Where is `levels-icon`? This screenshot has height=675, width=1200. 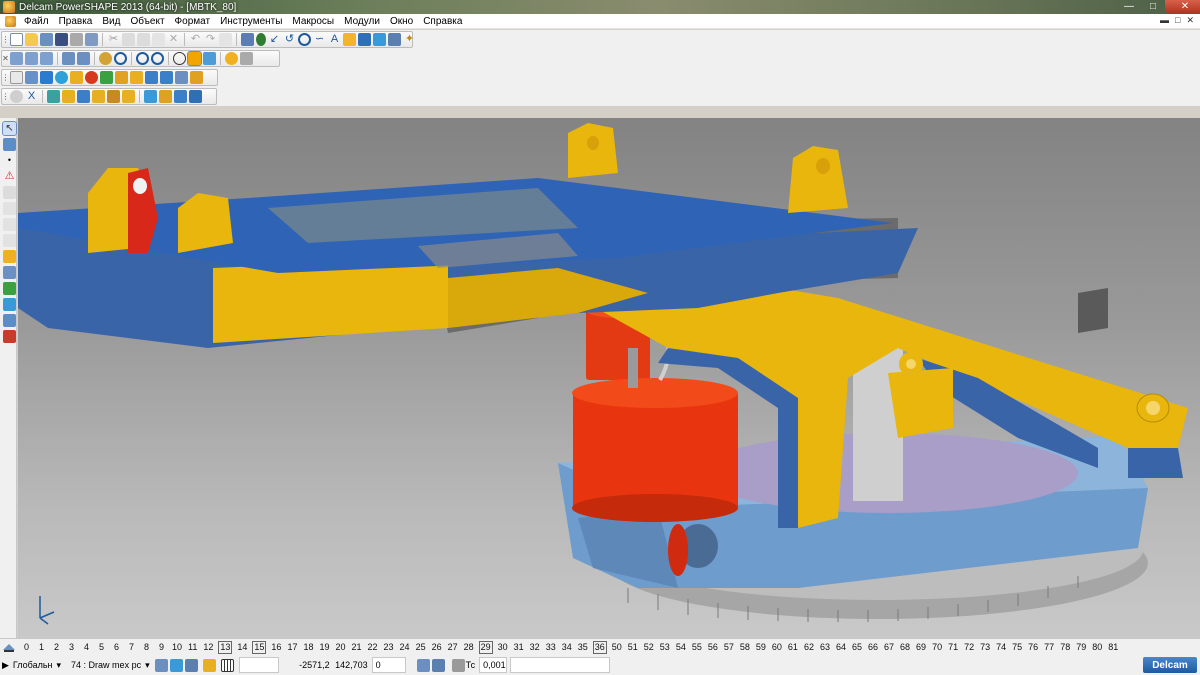
levels-icon is located at coordinates (9, 647).